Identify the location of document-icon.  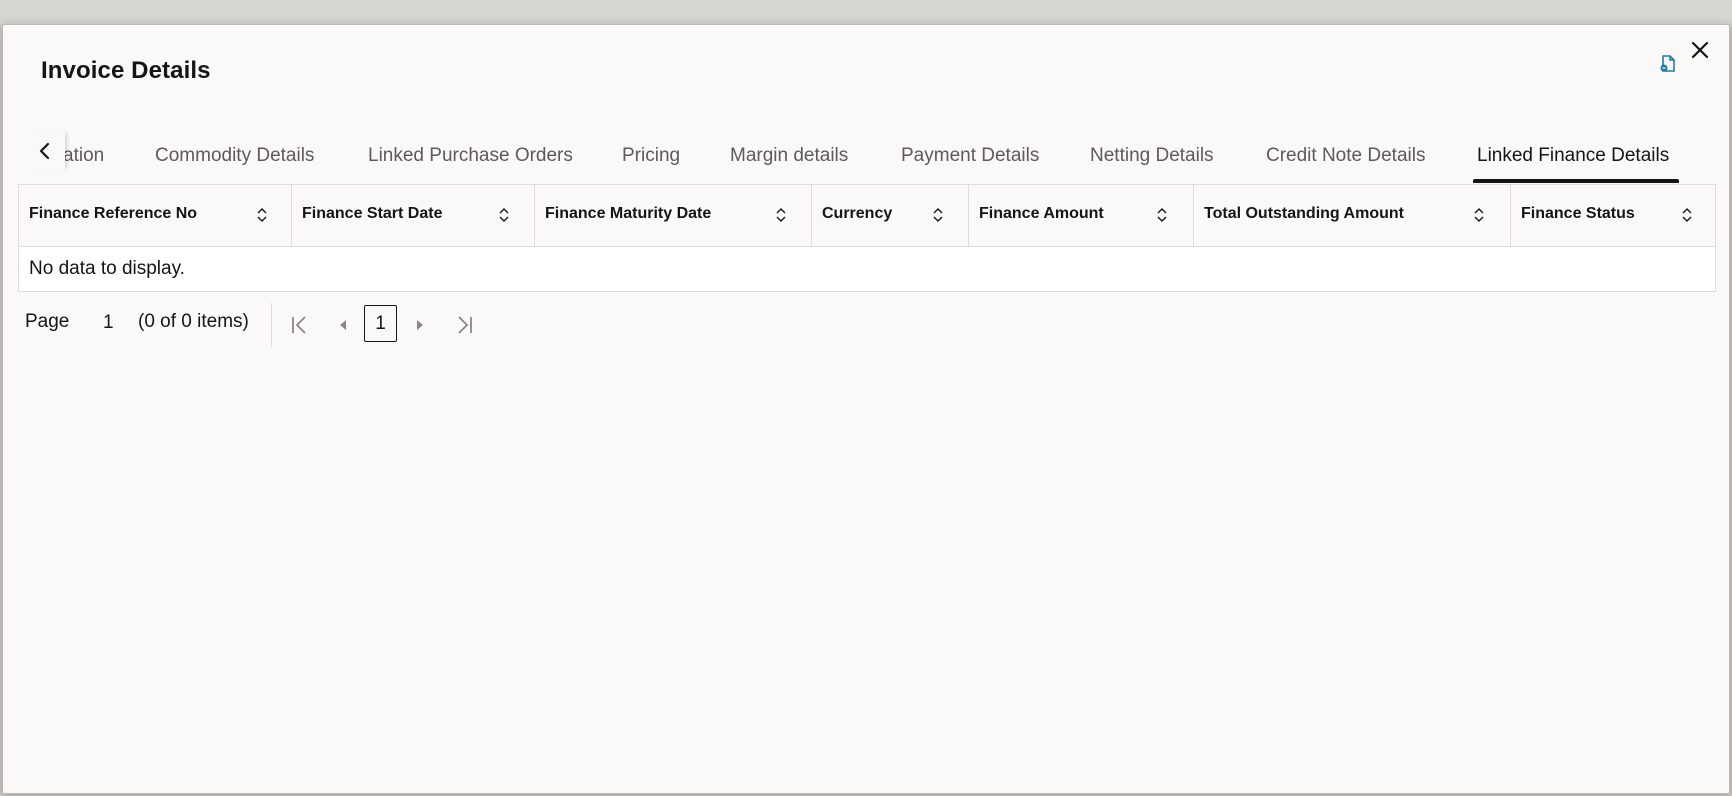
(1668, 64).